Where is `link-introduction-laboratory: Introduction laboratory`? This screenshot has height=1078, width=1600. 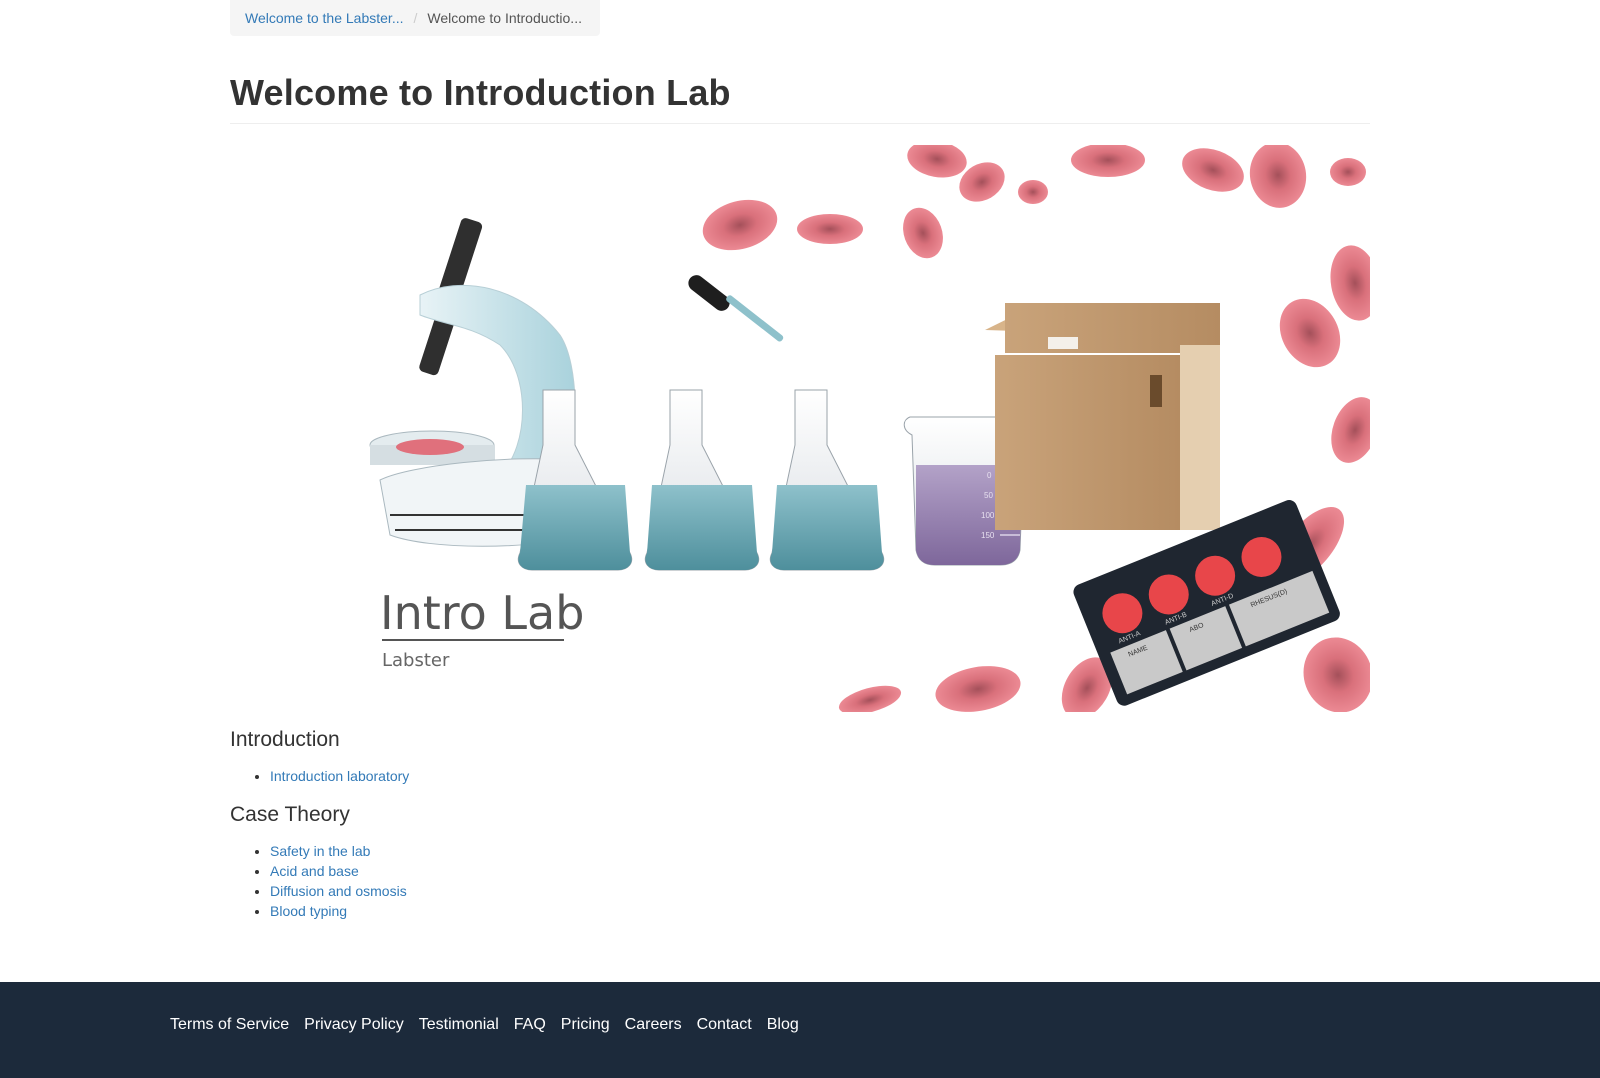
link-introduction-laboratory: Introduction laboratory is located at coordinates (339, 776).